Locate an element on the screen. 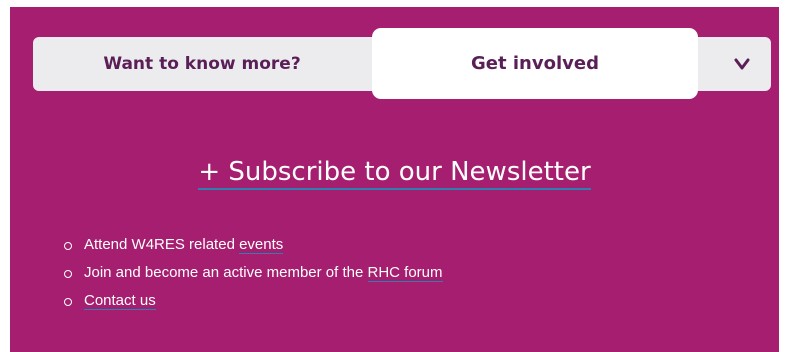  subscribe-newsletter-row: + Subscribe to our Newsletter is located at coordinates (394, 173).